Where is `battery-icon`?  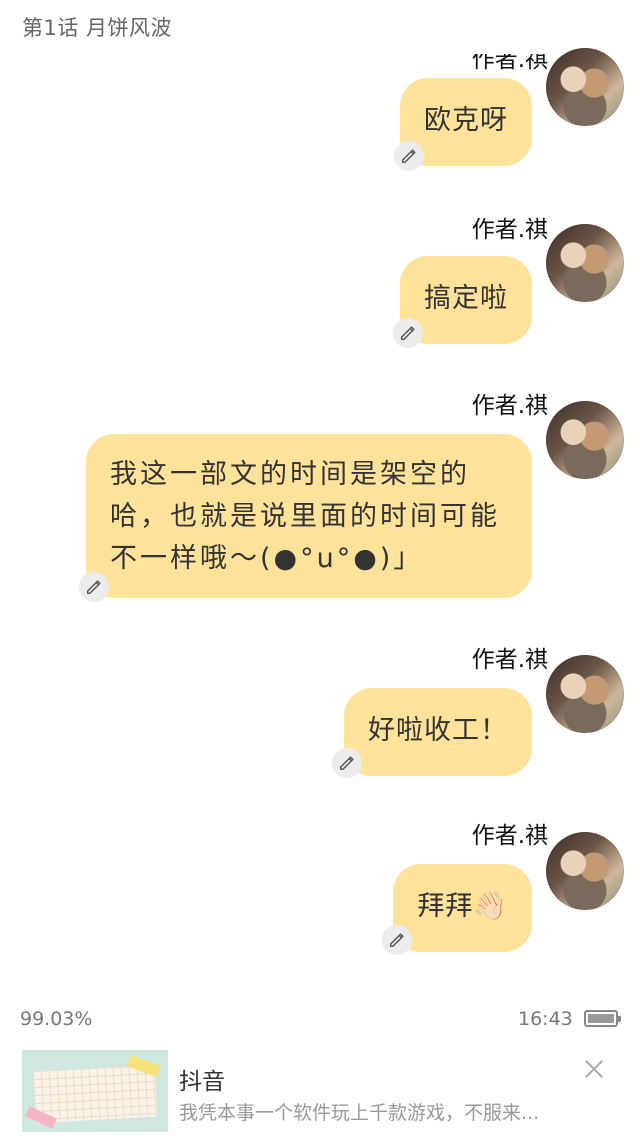
battery-icon is located at coordinates (602, 1018).